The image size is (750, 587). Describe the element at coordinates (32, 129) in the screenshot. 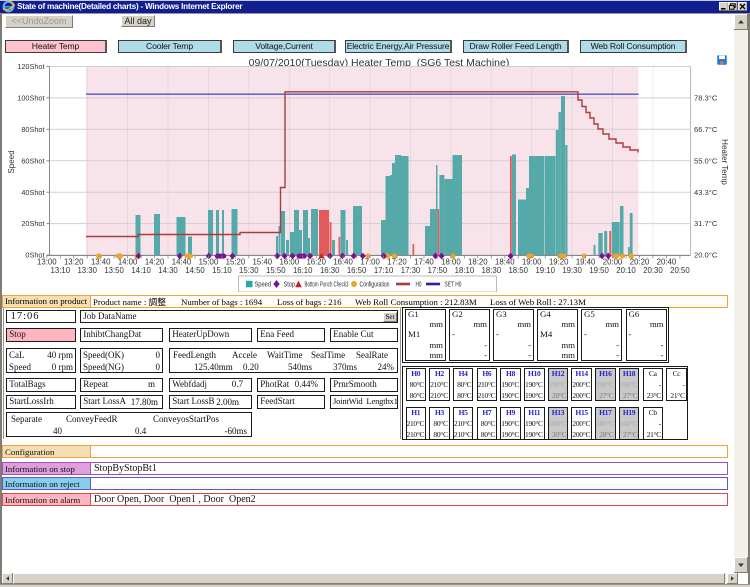

I see `svg-text: 80Shot` at that location.